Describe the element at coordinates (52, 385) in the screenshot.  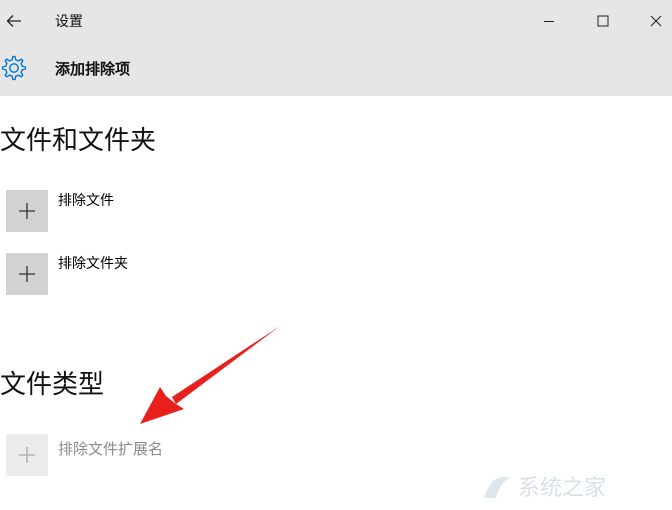
I see `file-types-heading: 文件类型` at that location.